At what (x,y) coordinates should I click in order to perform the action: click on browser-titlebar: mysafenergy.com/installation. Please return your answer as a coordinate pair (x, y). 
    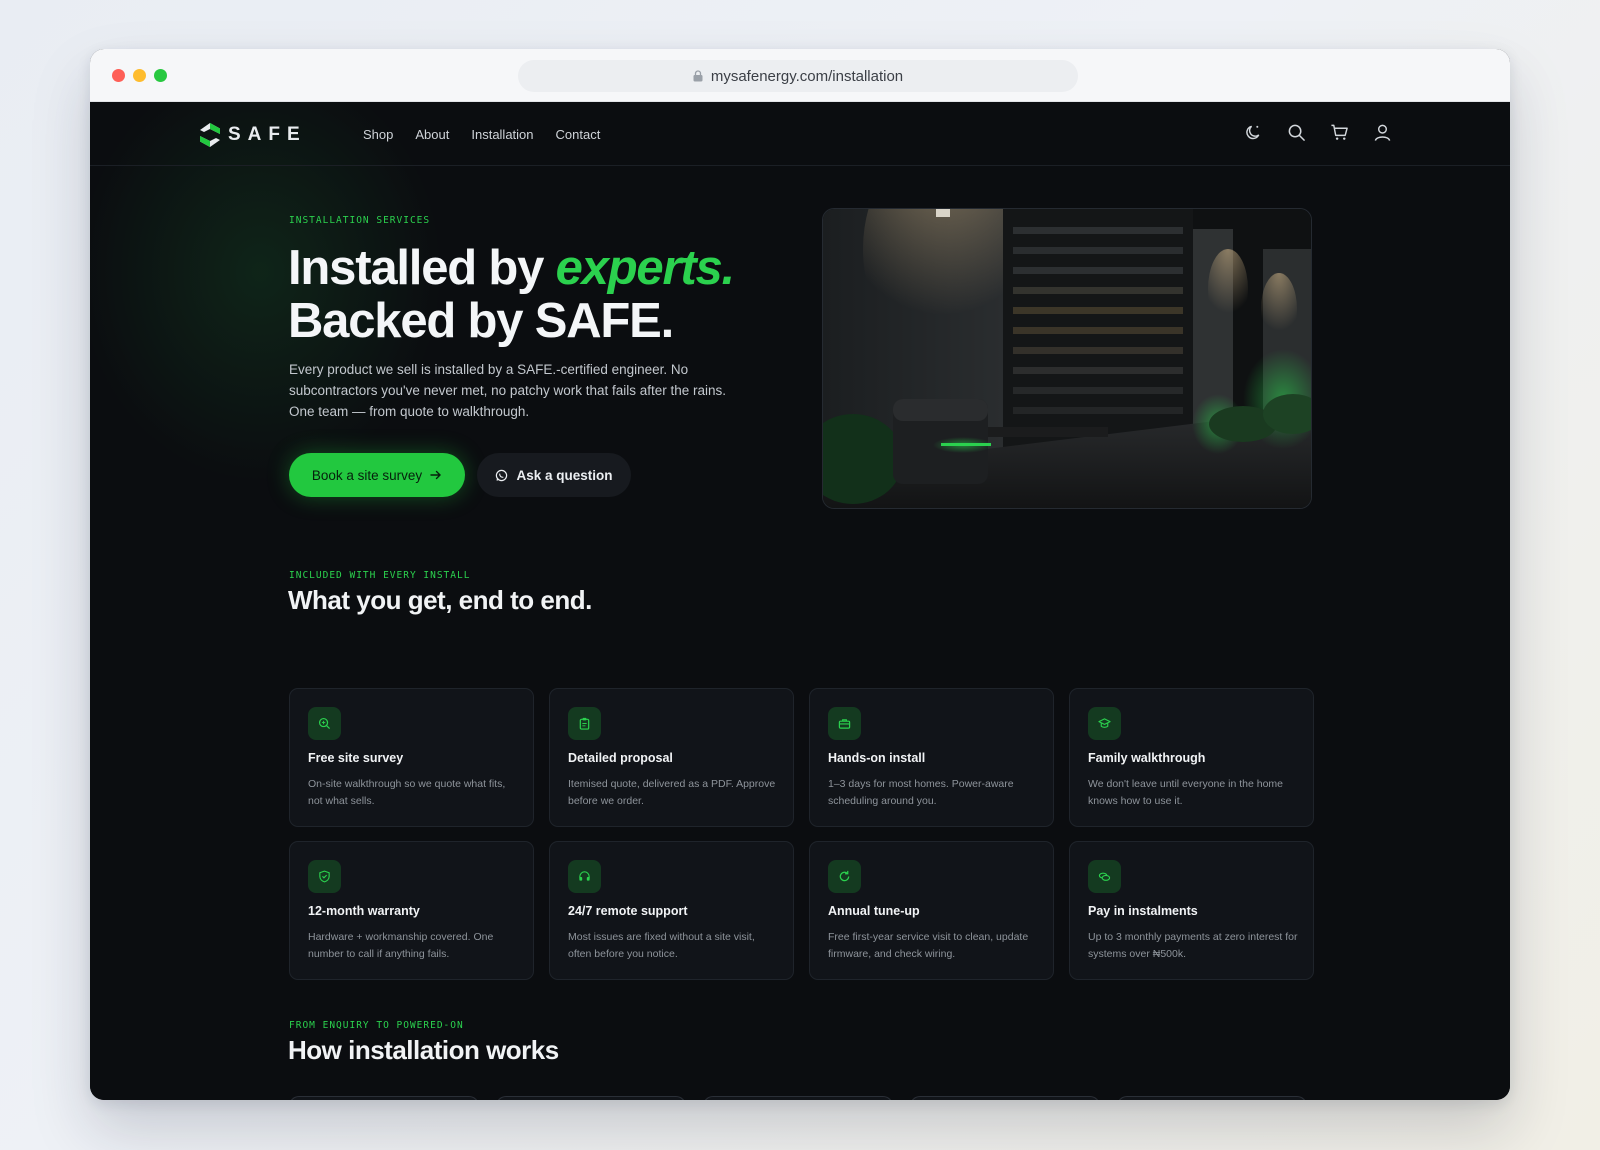
    Looking at the image, I should click on (800, 75).